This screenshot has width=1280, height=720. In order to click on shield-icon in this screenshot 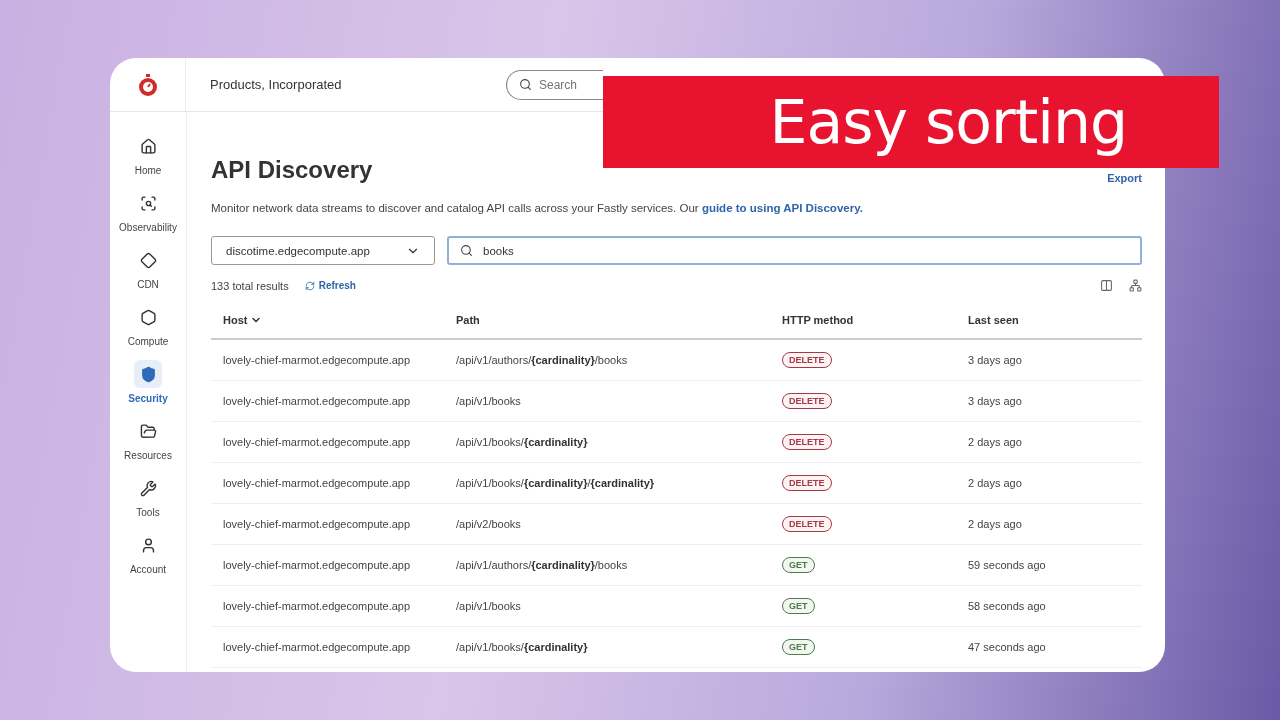, I will do `click(148, 374)`.